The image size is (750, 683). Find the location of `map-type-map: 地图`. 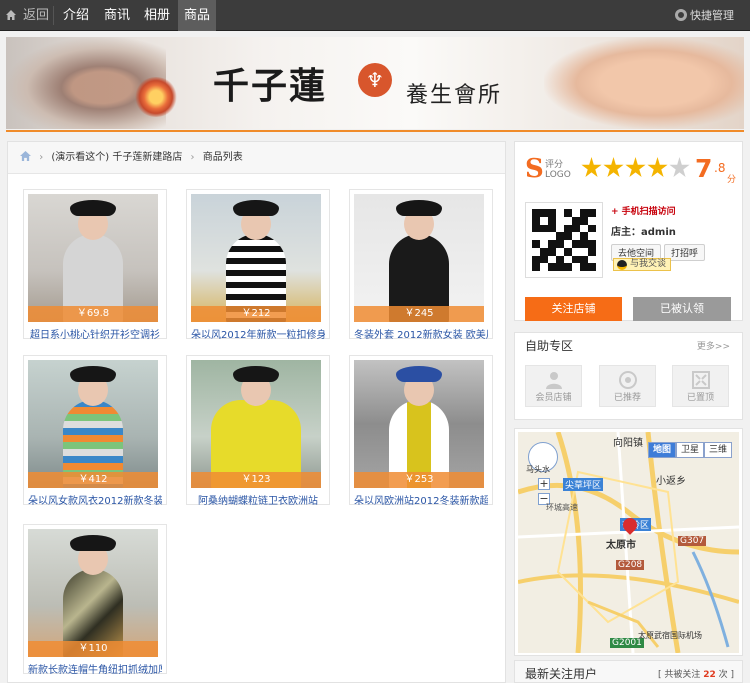

map-type-map: 地图 is located at coordinates (662, 450).